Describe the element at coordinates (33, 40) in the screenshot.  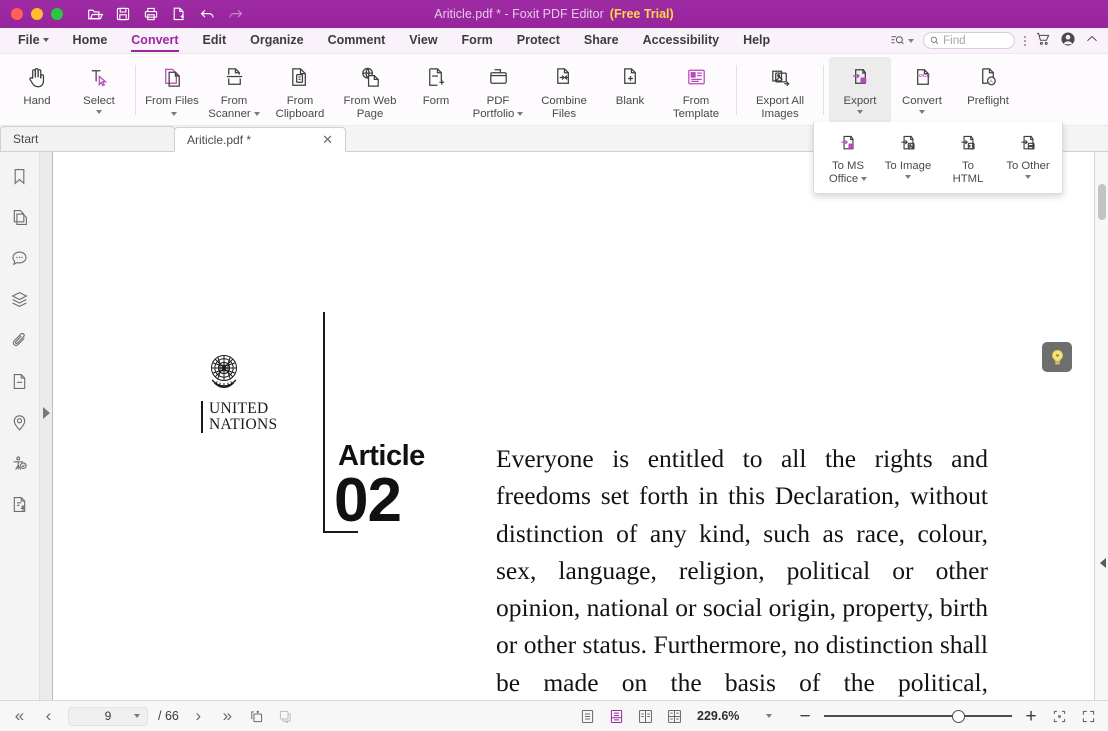
I see `menu-file: File` at that location.